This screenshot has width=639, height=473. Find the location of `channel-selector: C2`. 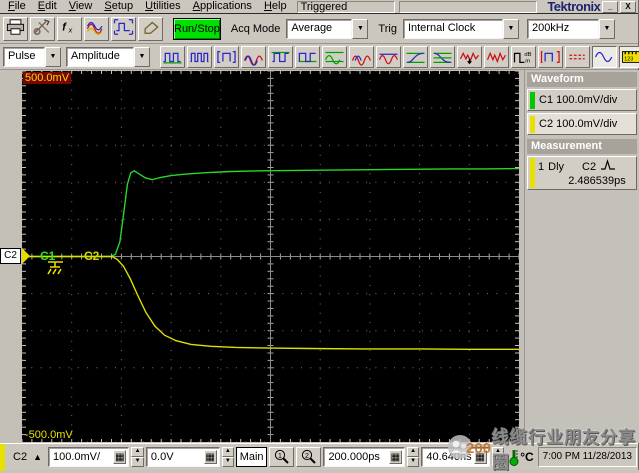

channel-selector: C2 is located at coordinates (20, 457).